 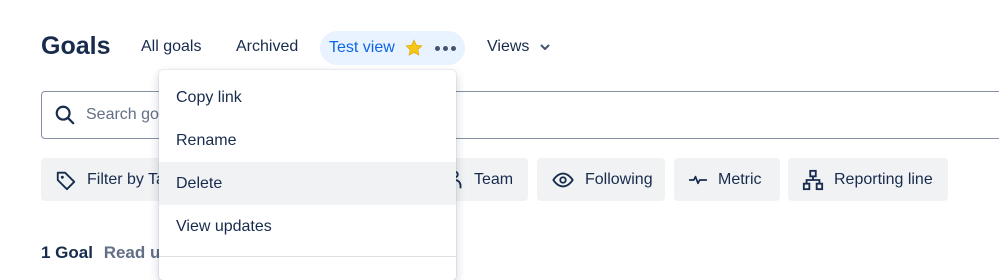 I want to click on hierarchy-icon, so click(x=813, y=180).